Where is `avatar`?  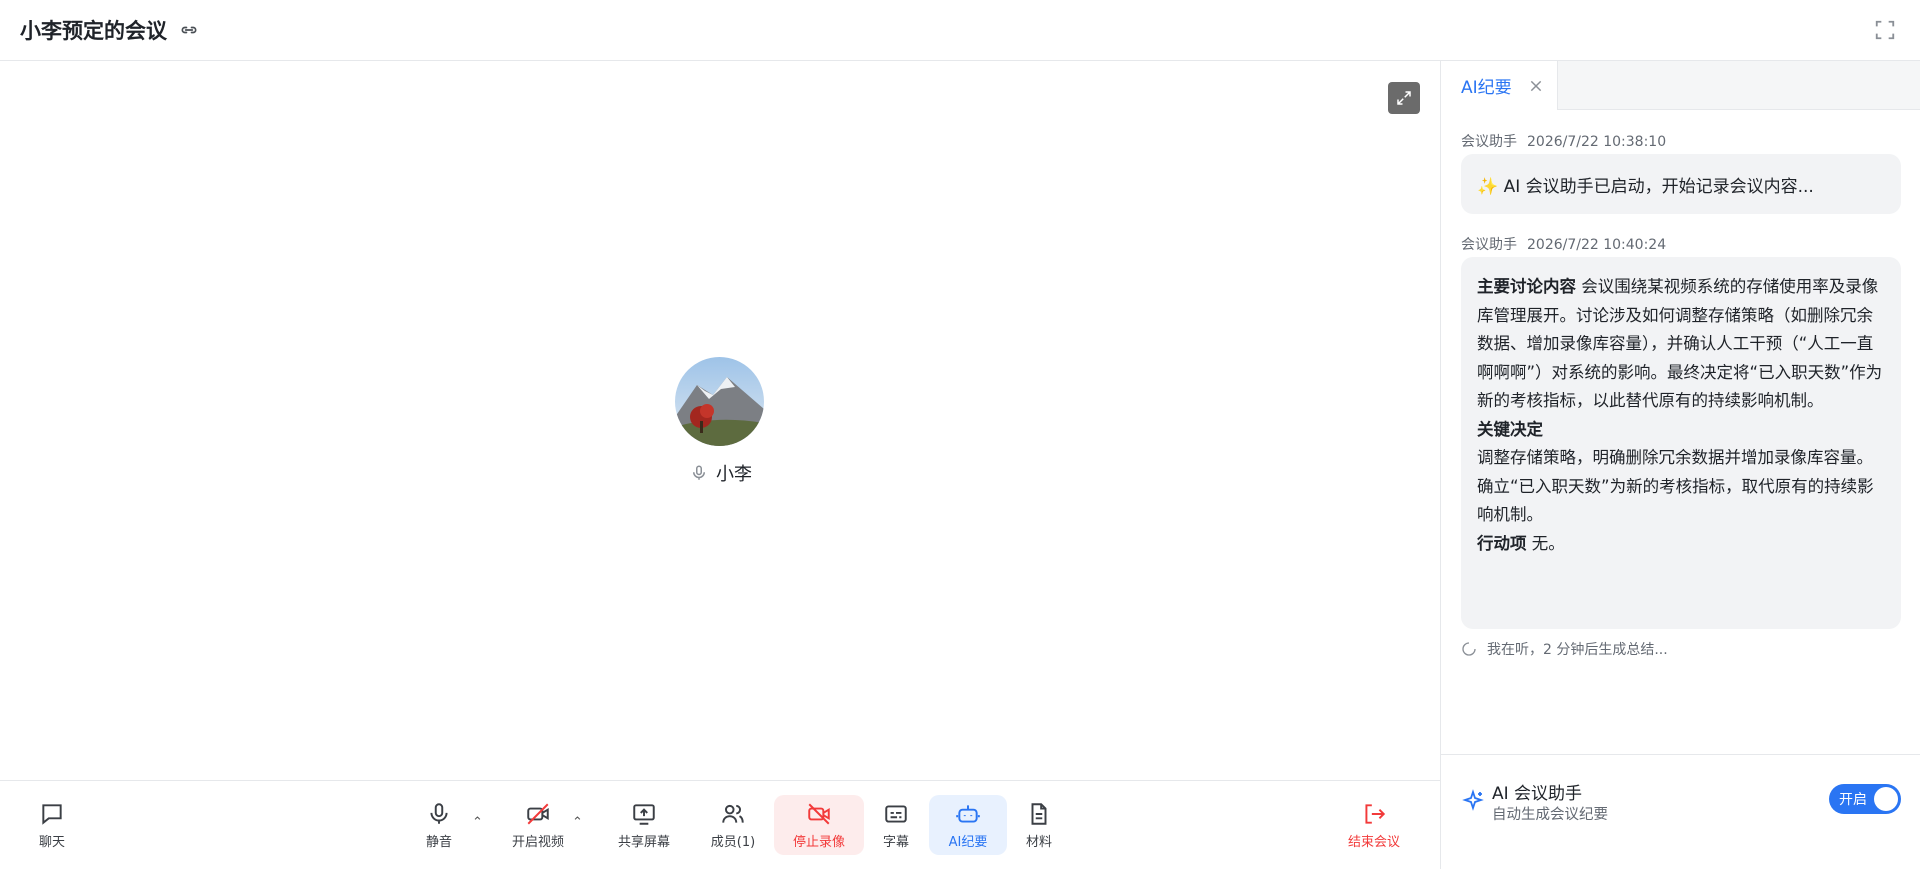
avatar is located at coordinates (719, 401).